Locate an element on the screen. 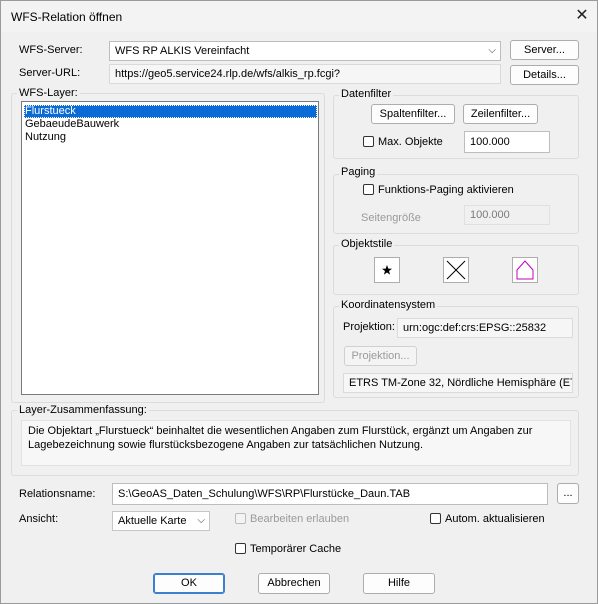 The height and width of the screenshot is (604, 598). autom-aktualisieren-label: Autom. aktualisieren is located at coordinates (495, 519).